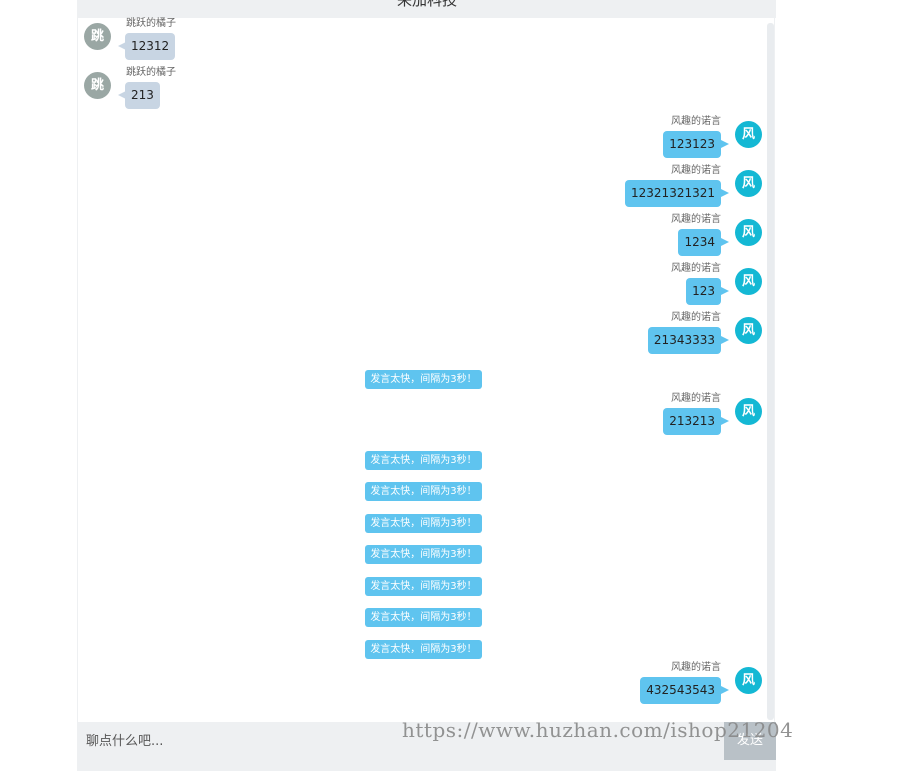  Describe the element at coordinates (427, 287) in the screenshot. I see `message-row-right: 风 风趣的诺言 123` at that location.